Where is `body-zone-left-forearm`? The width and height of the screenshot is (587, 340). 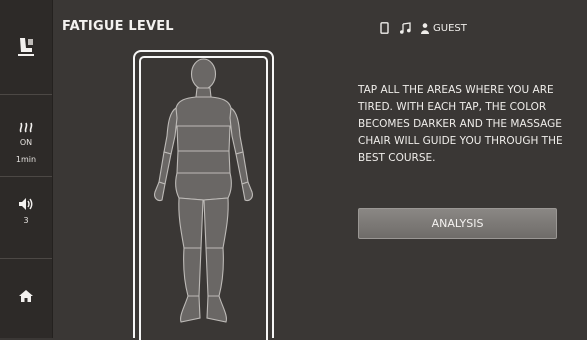 body-zone-left-forearm is located at coordinates (165, 168).